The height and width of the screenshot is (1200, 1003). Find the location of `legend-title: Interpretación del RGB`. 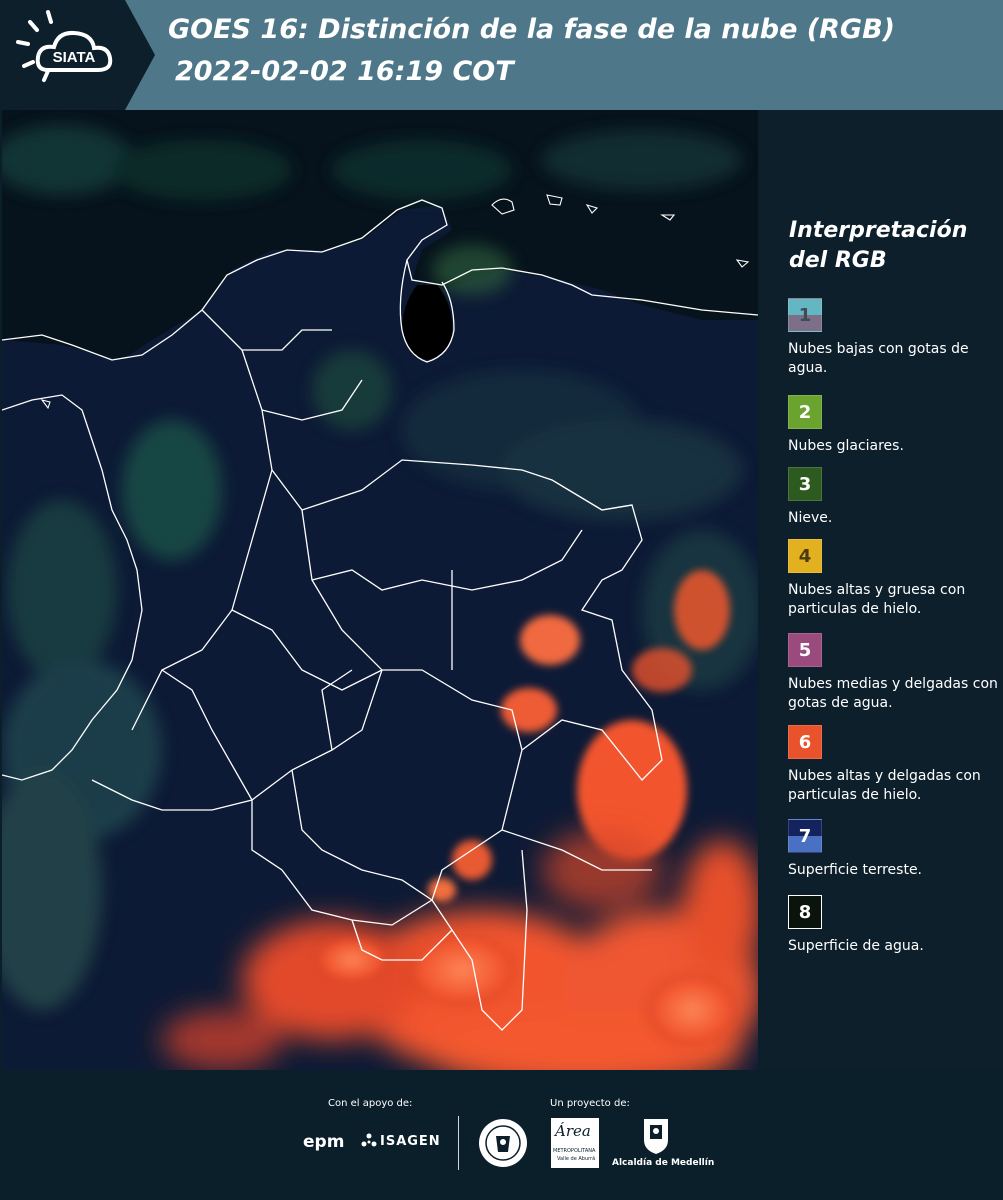

legend-title: Interpretación del RGB is located at coordinates (878, 245).